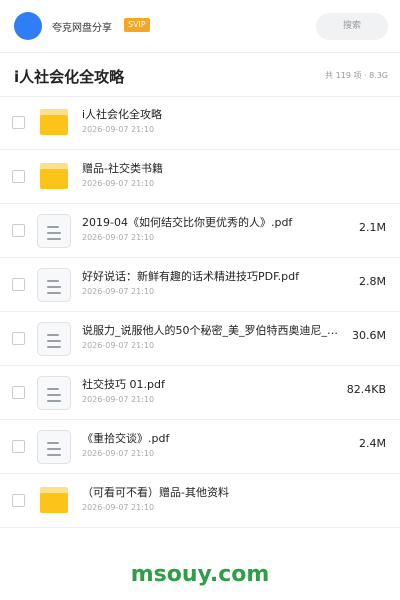 This screenshot has width=400, height=600. What do you see at coordinates (372, 443) in the screenshot?
I see `file-size: 2.4M` at bounding box center [372, 443].